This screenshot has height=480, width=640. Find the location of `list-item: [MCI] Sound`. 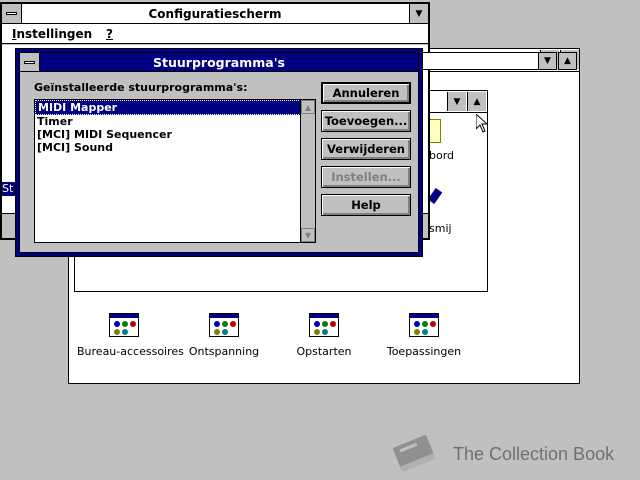

list-item: [MCI] Sound is located at coordinates (175, 147).